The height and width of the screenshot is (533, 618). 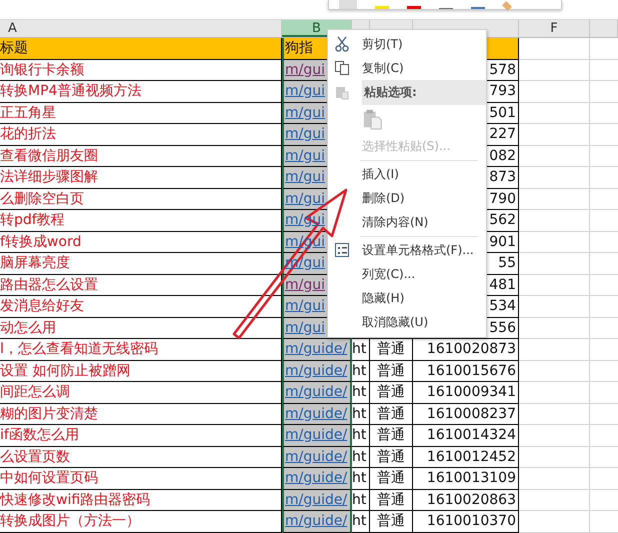 I want to click on table-cell: 么设置页数, so click(x=141, y=457).